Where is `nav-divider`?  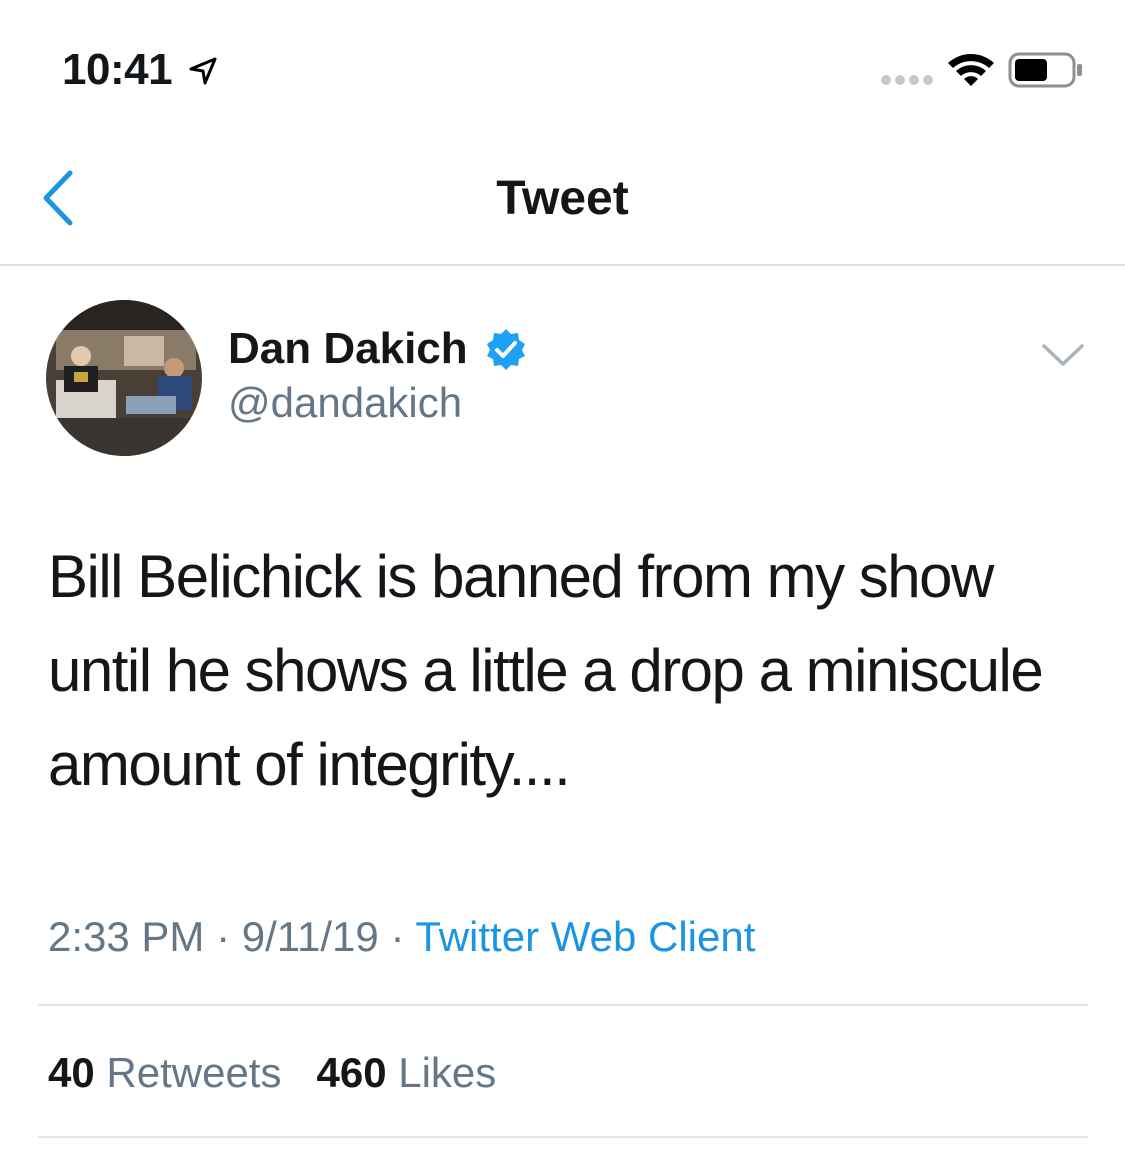 nav-divider is located at coordinates (562, 265).